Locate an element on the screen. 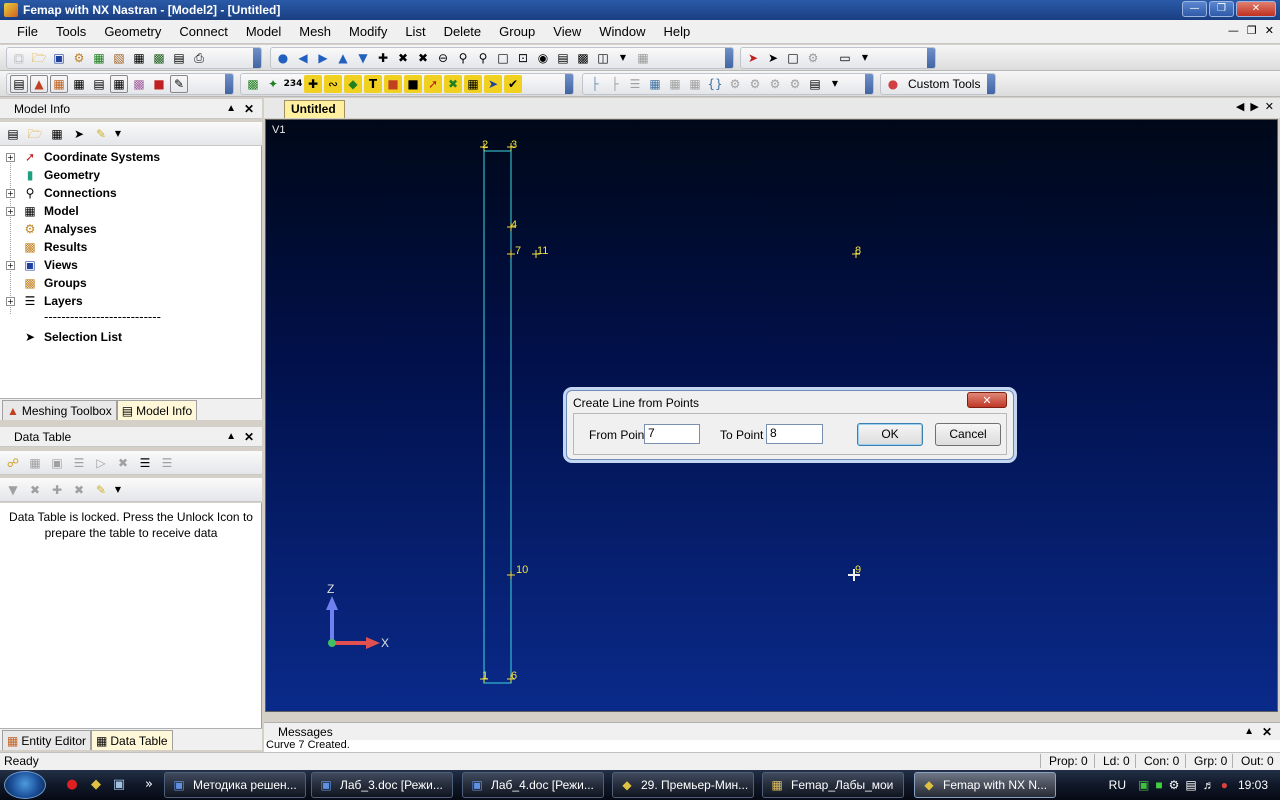 This screenshot has height=800, width=1280. mdi-close-icon: ✕ is located at coordinates (1269, 30).